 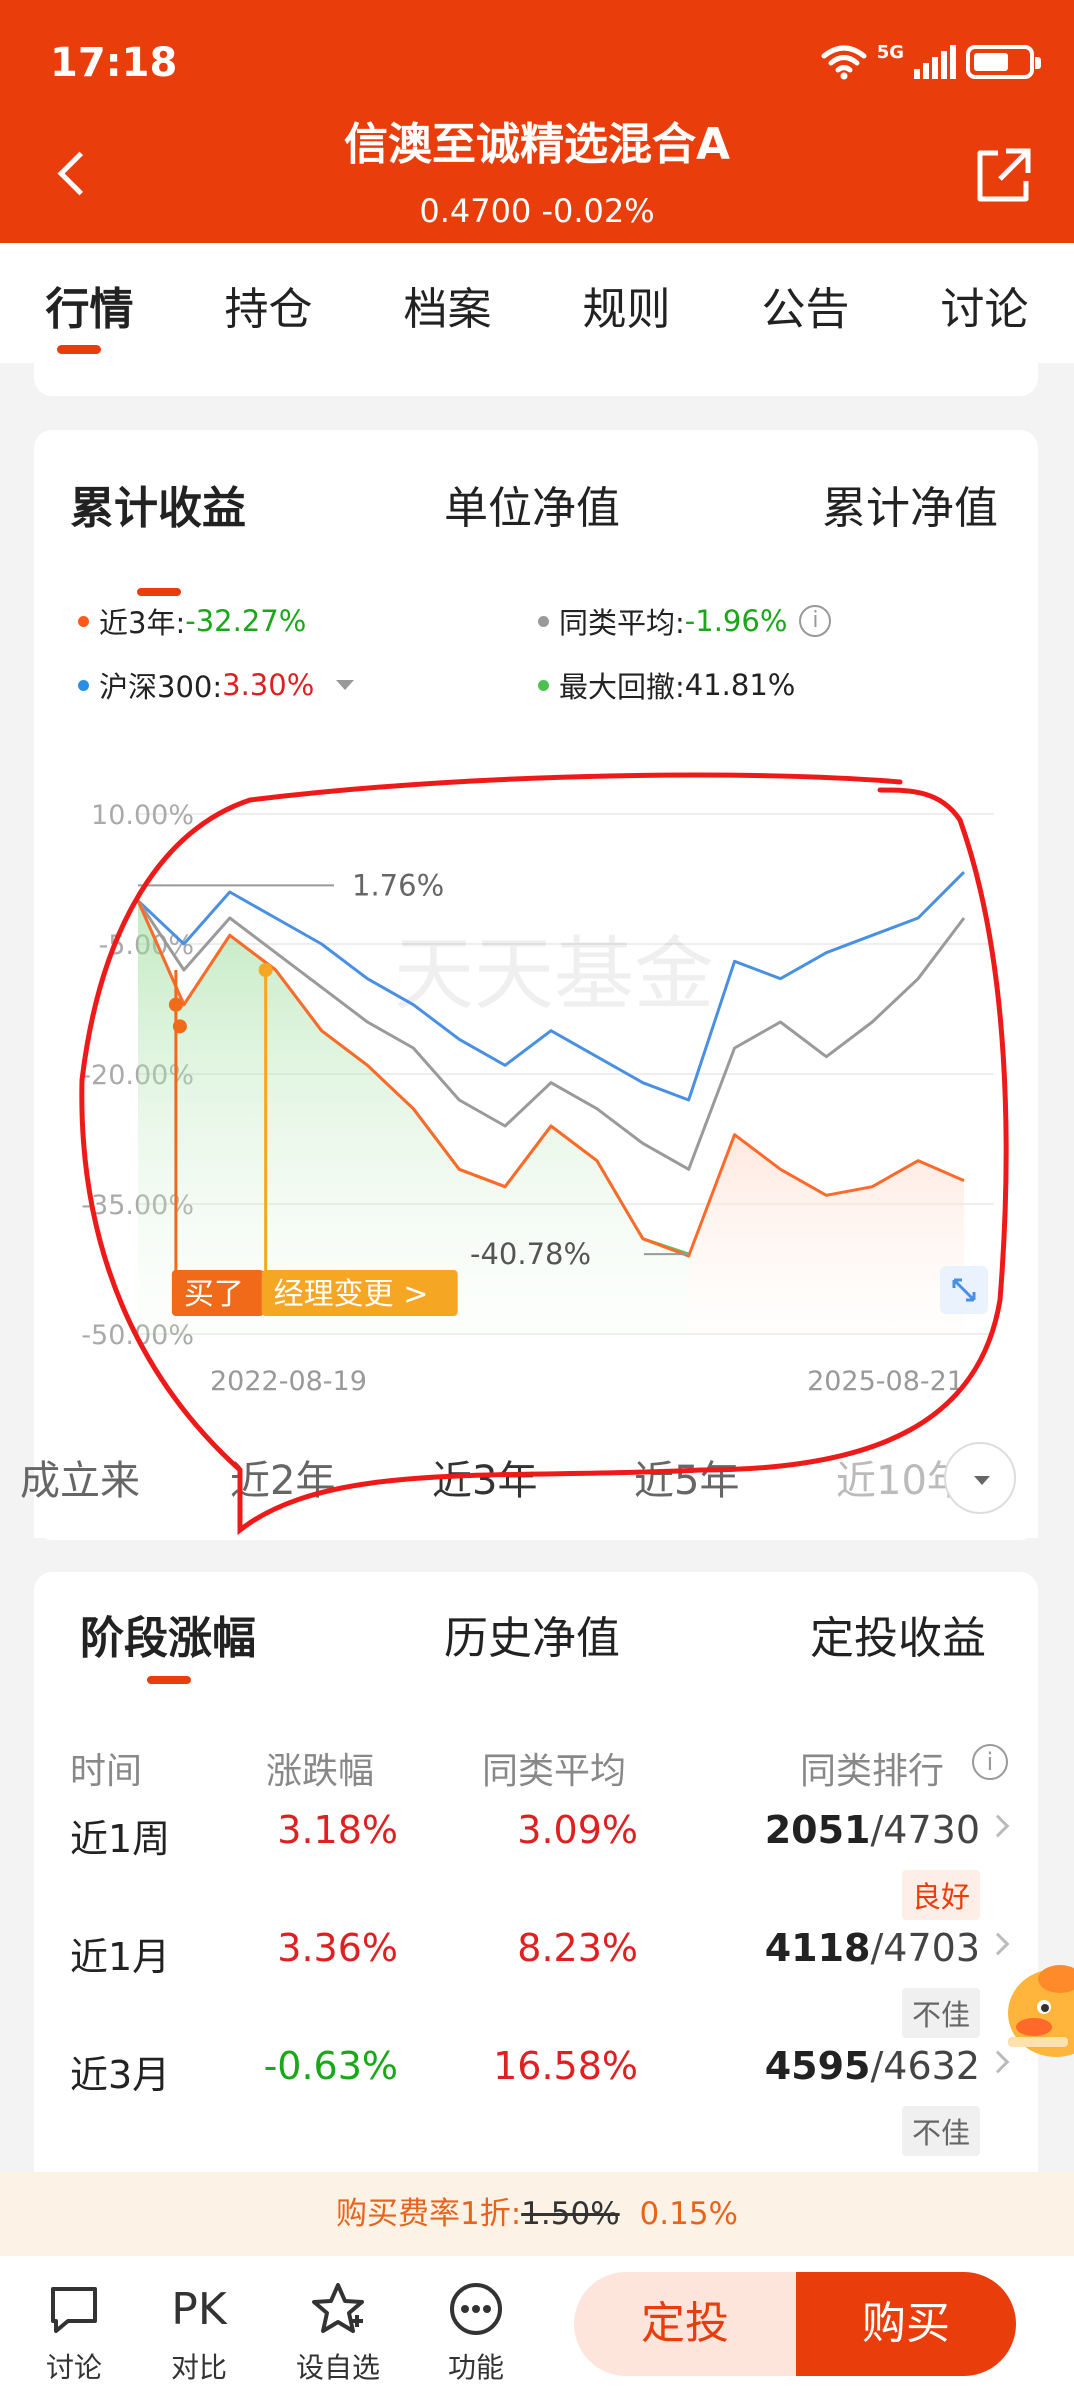 What do you see at coordinates (532, 1634) in the screenshot?
I see `subtab-history-nav: 历史净值` at bounding box center [532, 1634].